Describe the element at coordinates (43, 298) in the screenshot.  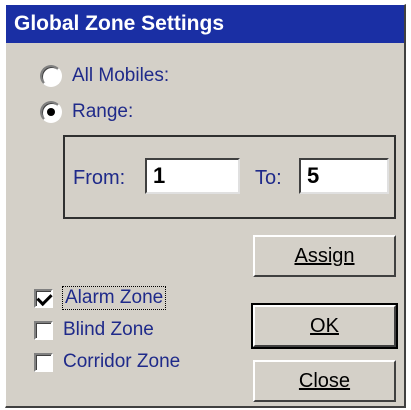
I see `alarm-zone-checkbox` at that location.